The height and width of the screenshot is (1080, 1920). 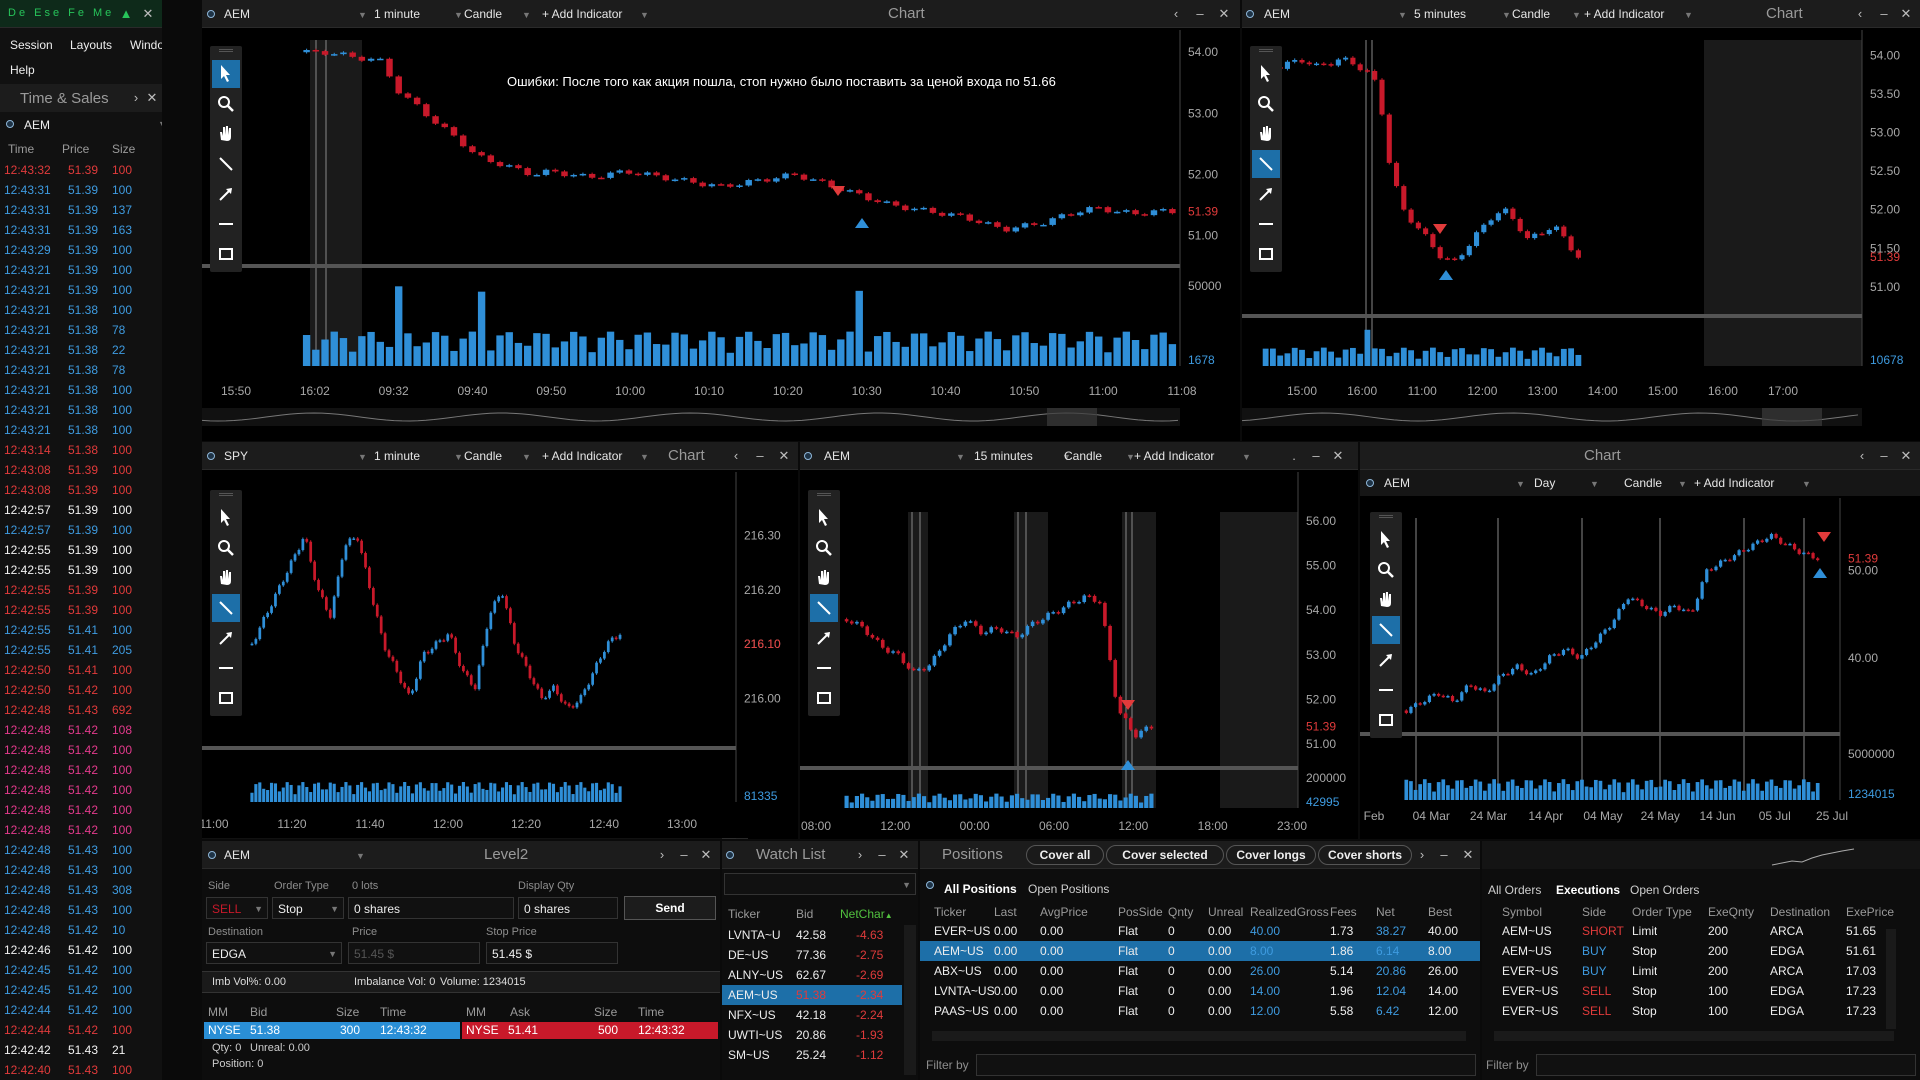 What do you see at coordinates (670, 908) in the screenshot?
I see `send-button: Send` at bounding box center [670, 908].